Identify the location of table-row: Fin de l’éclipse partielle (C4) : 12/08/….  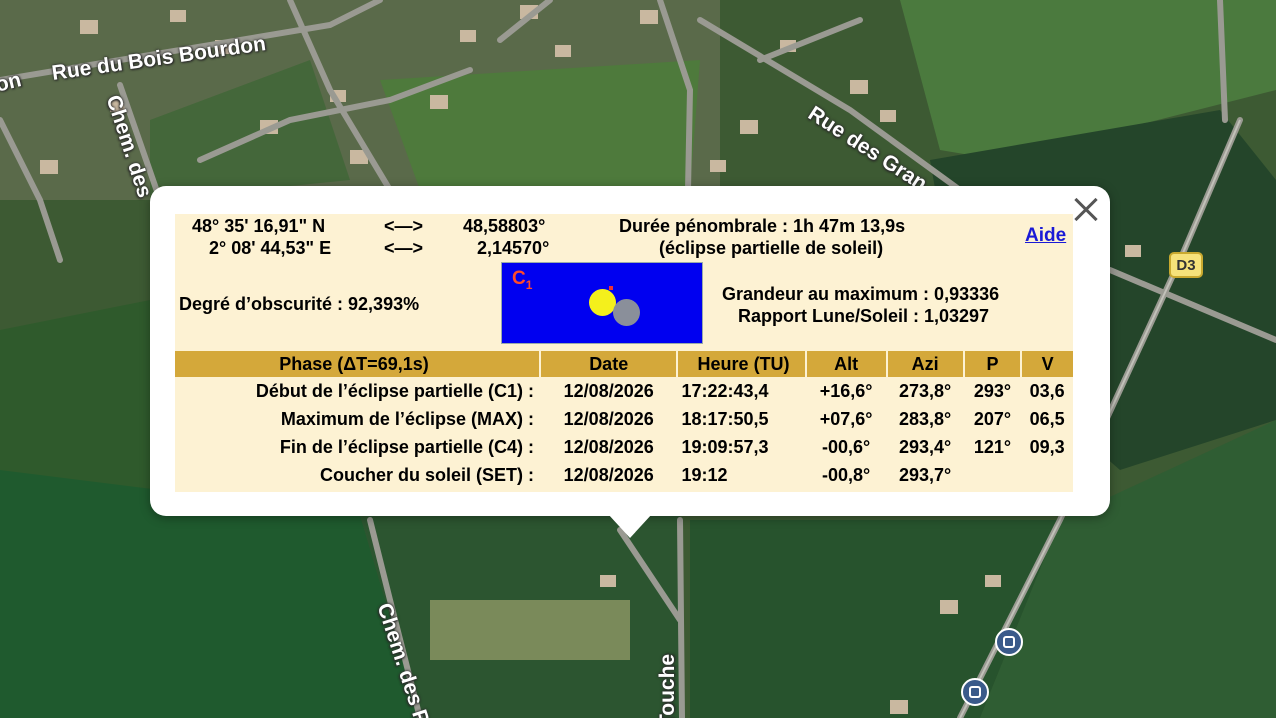
(624, 447).